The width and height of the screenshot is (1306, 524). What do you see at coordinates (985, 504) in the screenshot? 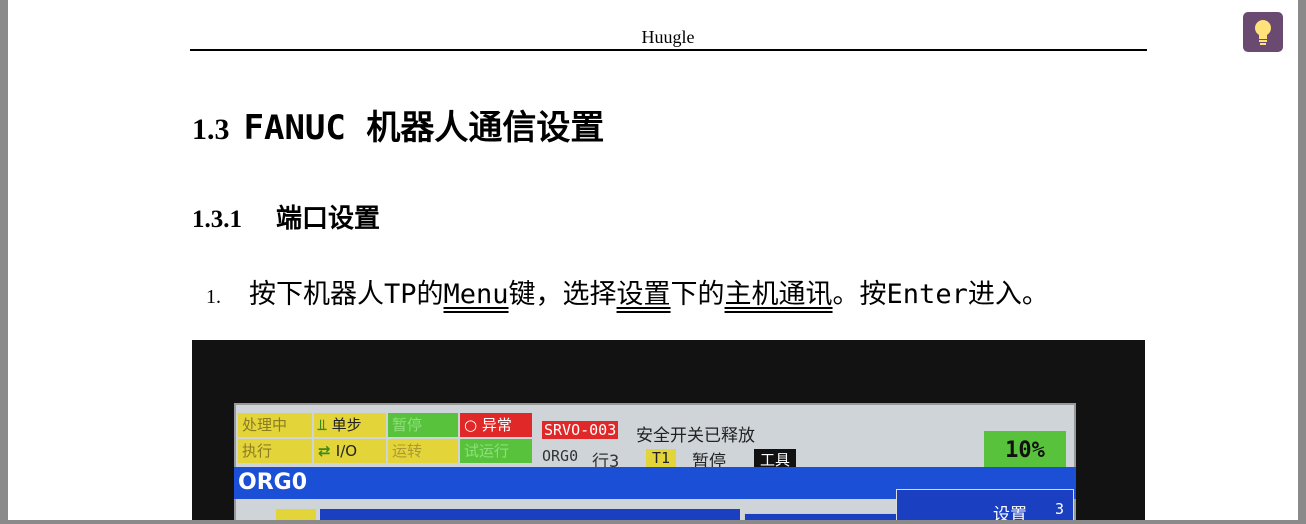
I see `menu-panel: 设置 3` at bounding box center [985, 504].